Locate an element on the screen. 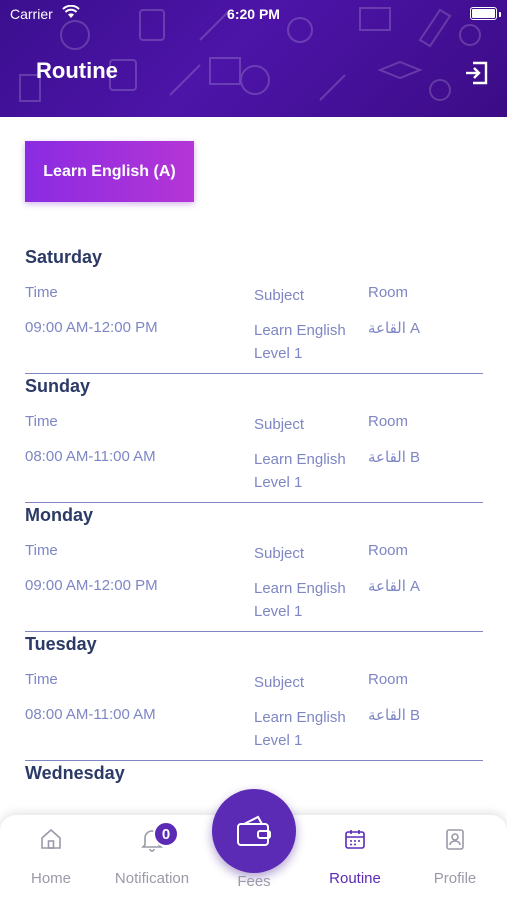 This screenshot has width=507, height=900. day-name: Monday is located at coordinates (59, 515).